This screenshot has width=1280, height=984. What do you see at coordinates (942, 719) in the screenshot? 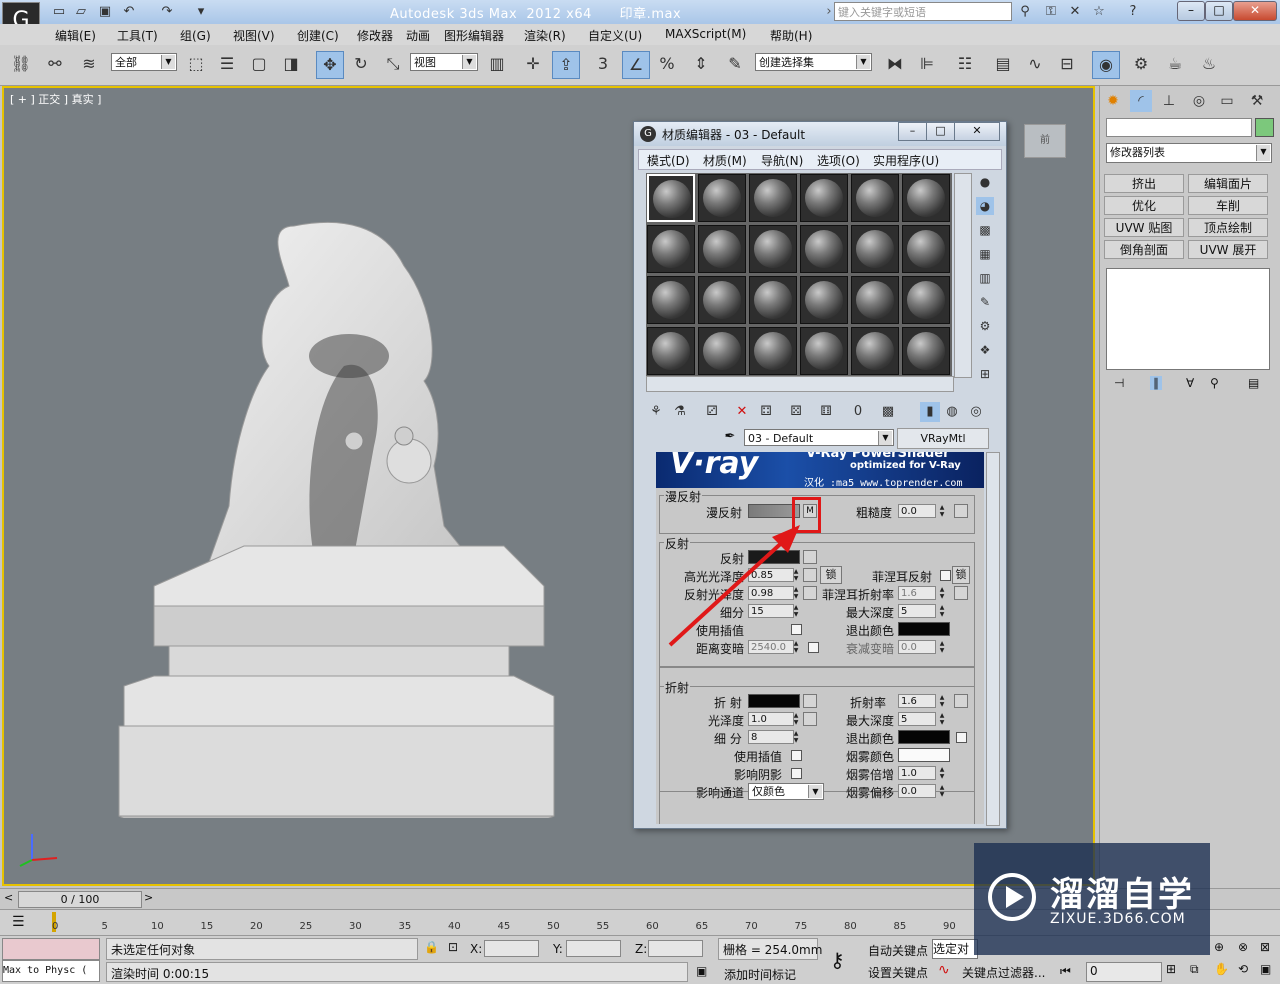
I see `refr-max-depth-spinner: ▲ ▼` at bounding box center [942, 719].